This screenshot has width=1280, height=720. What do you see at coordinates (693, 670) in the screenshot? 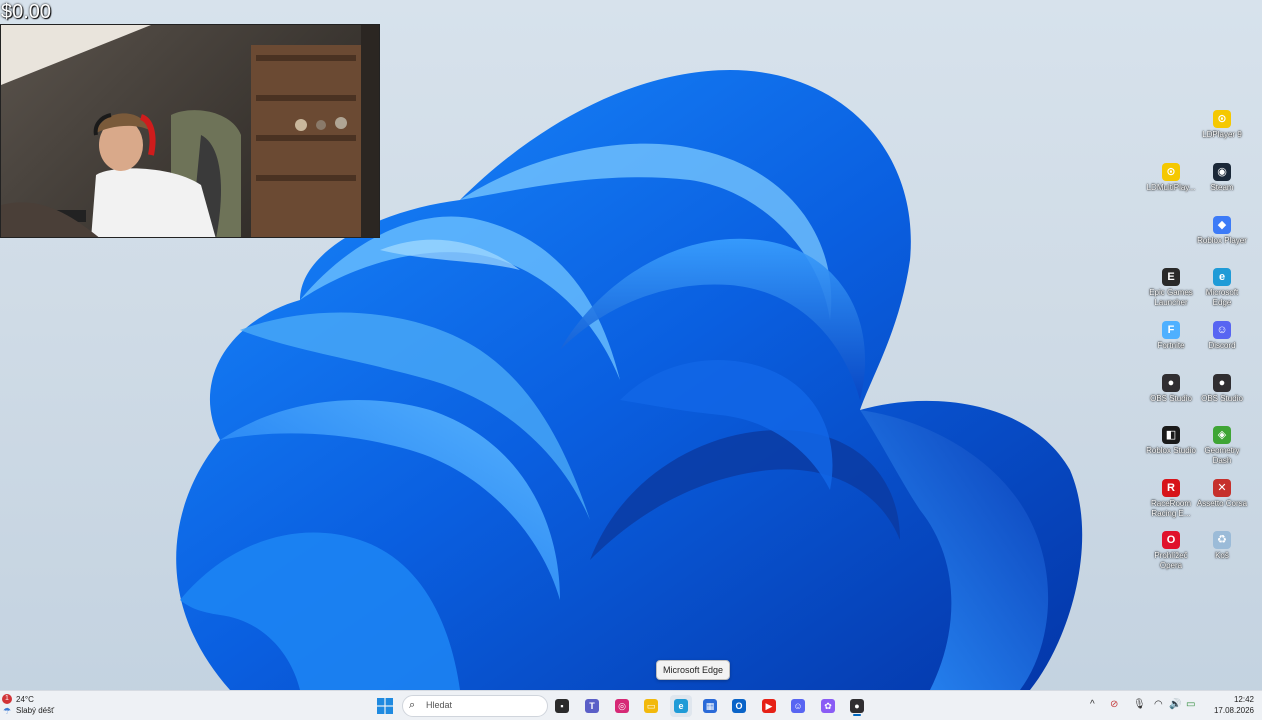
I see `taskbar-tooltip: Microsoft Edge` at bounding box center [693, 670].